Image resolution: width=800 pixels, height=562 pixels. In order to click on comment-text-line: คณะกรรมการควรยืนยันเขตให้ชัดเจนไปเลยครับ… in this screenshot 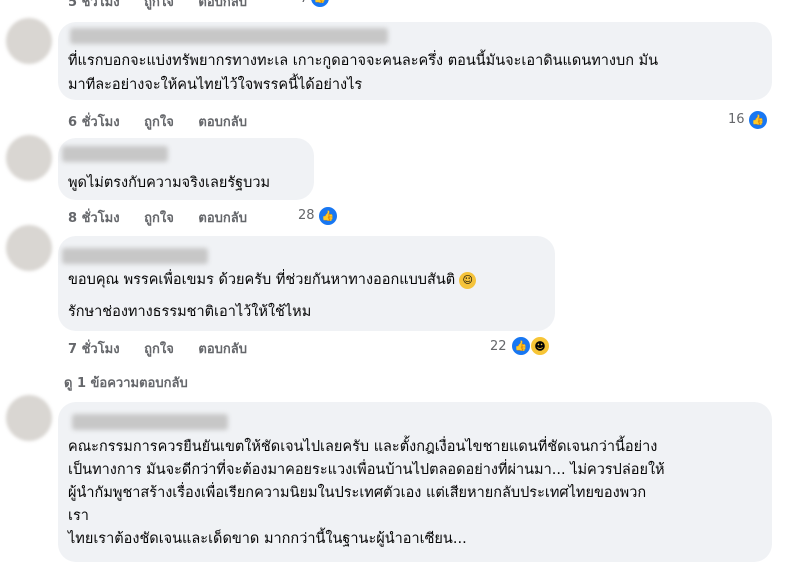, I will do `click(363, 447)`.